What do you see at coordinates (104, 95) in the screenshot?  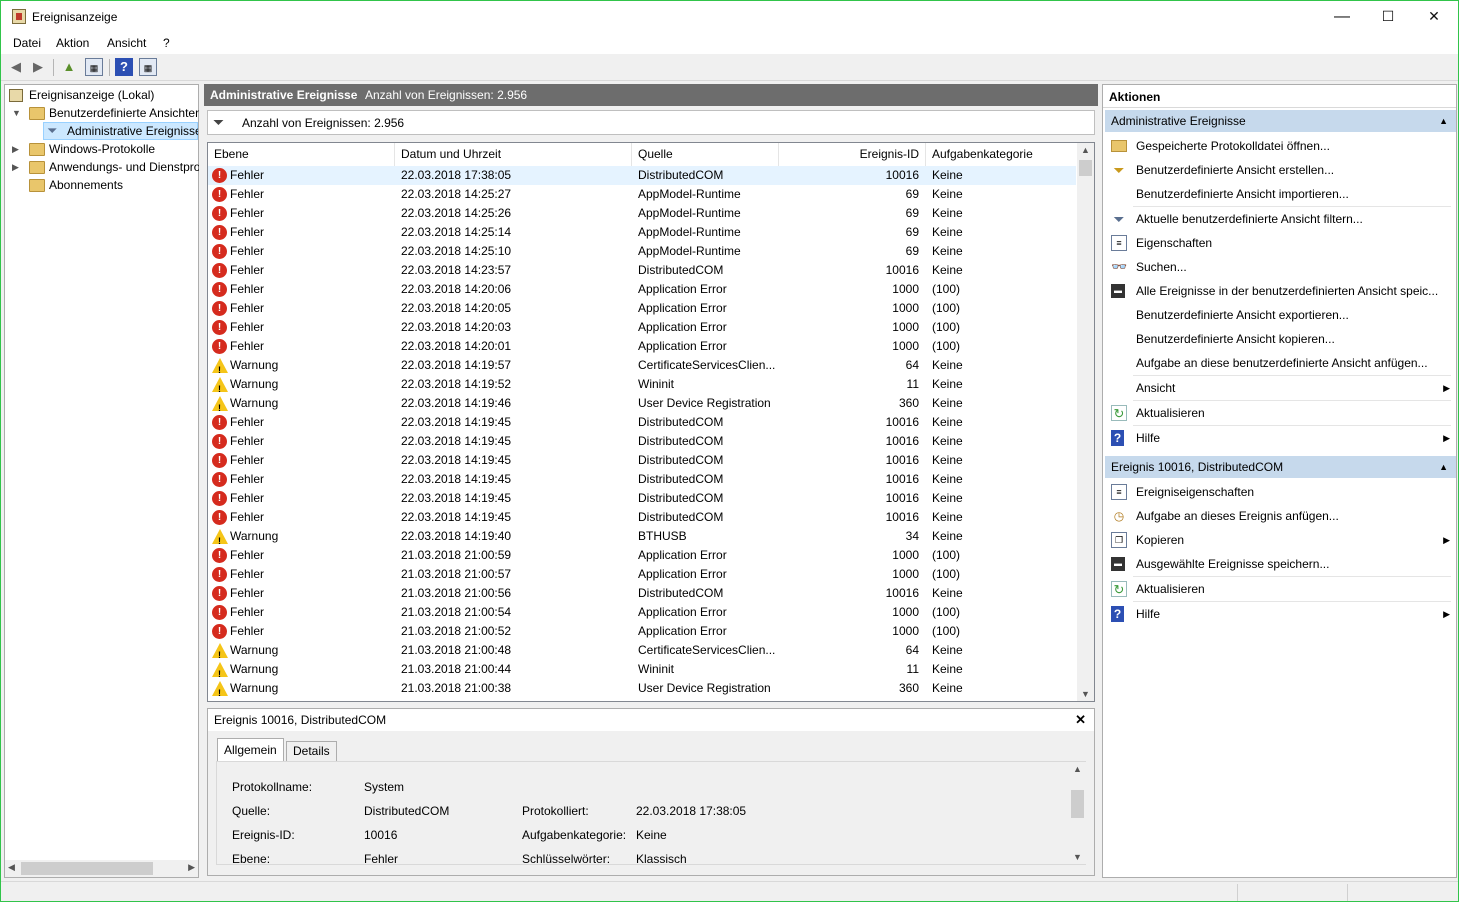 I see `tree-node-root: Ereignisanzeige (Lokal)` at bounding box center [104, 95].